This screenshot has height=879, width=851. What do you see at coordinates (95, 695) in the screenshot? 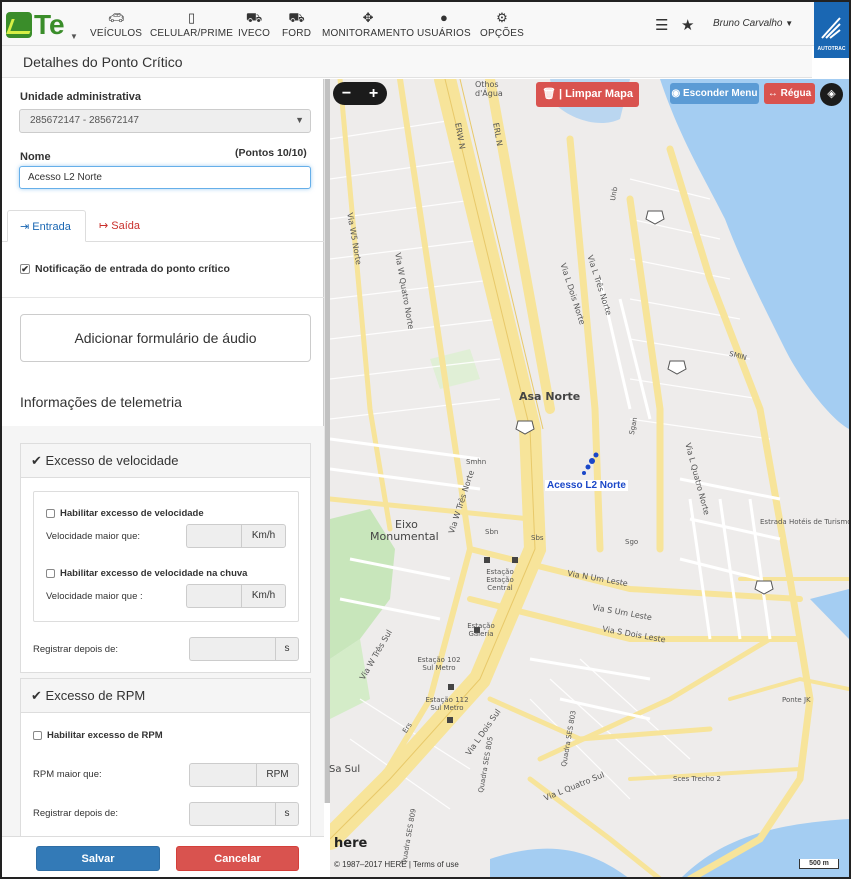
I see `rpm-card-title: Excesso de RPM` at bounding box center [95, 695].